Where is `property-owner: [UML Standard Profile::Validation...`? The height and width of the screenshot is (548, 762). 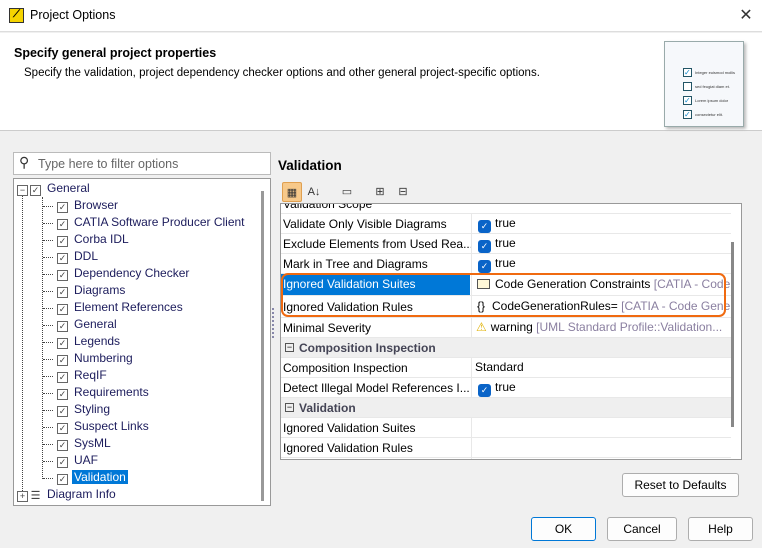
property-owner: [UML Standard Profile::Validation... is located at coordinates (629, 327).